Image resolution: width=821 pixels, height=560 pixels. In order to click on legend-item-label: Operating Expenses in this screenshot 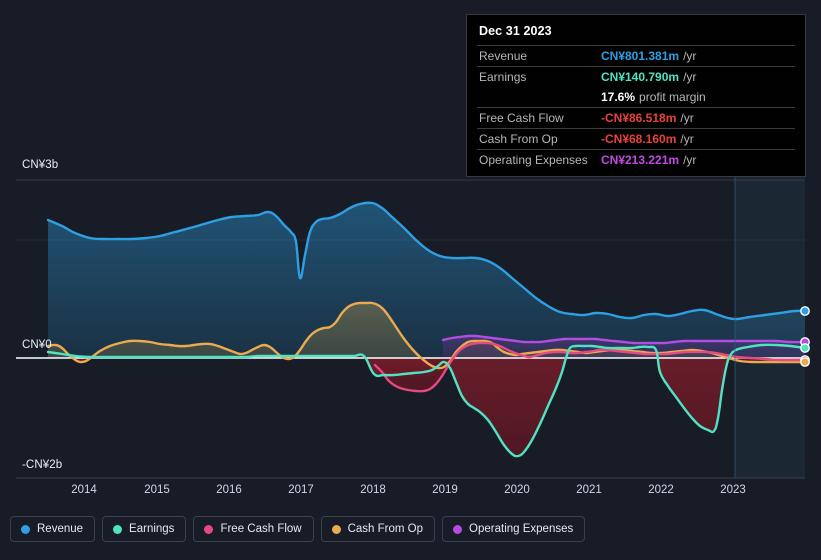, I will do `click(521, 529)`.